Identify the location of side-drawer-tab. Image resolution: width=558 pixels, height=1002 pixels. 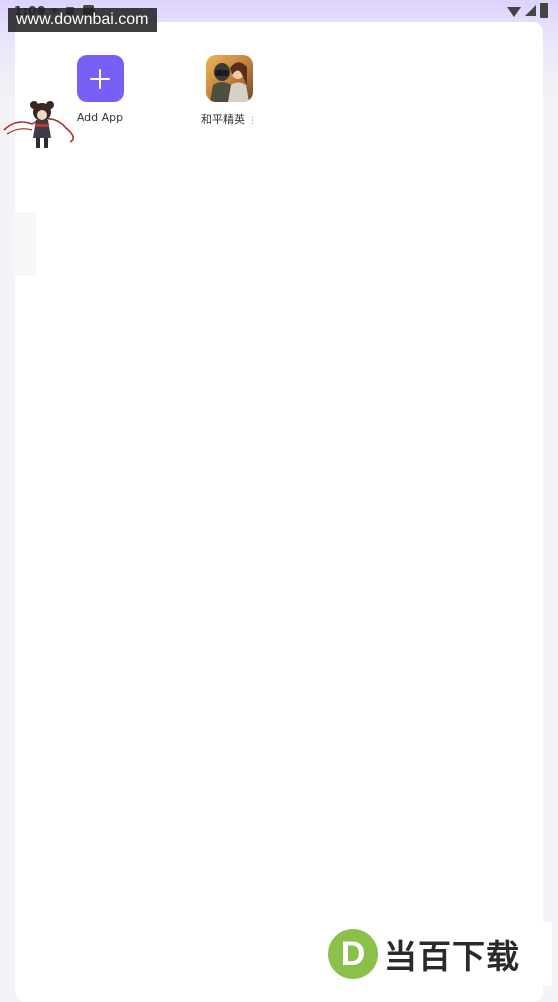
(24, 244).